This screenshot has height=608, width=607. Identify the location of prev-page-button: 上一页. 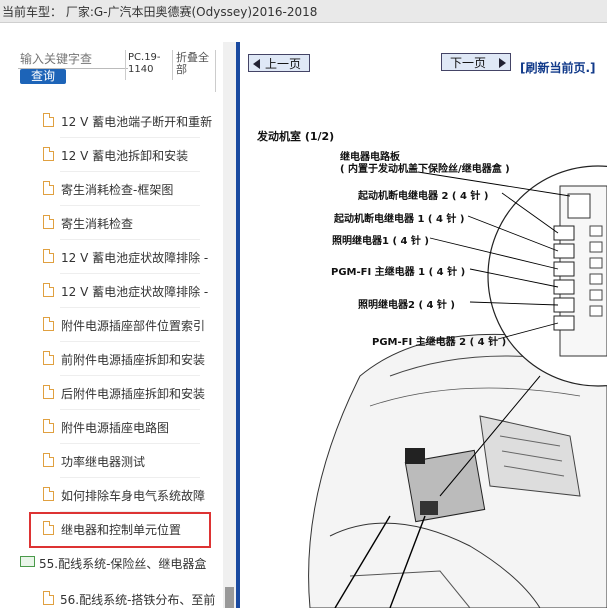
(279, 63).